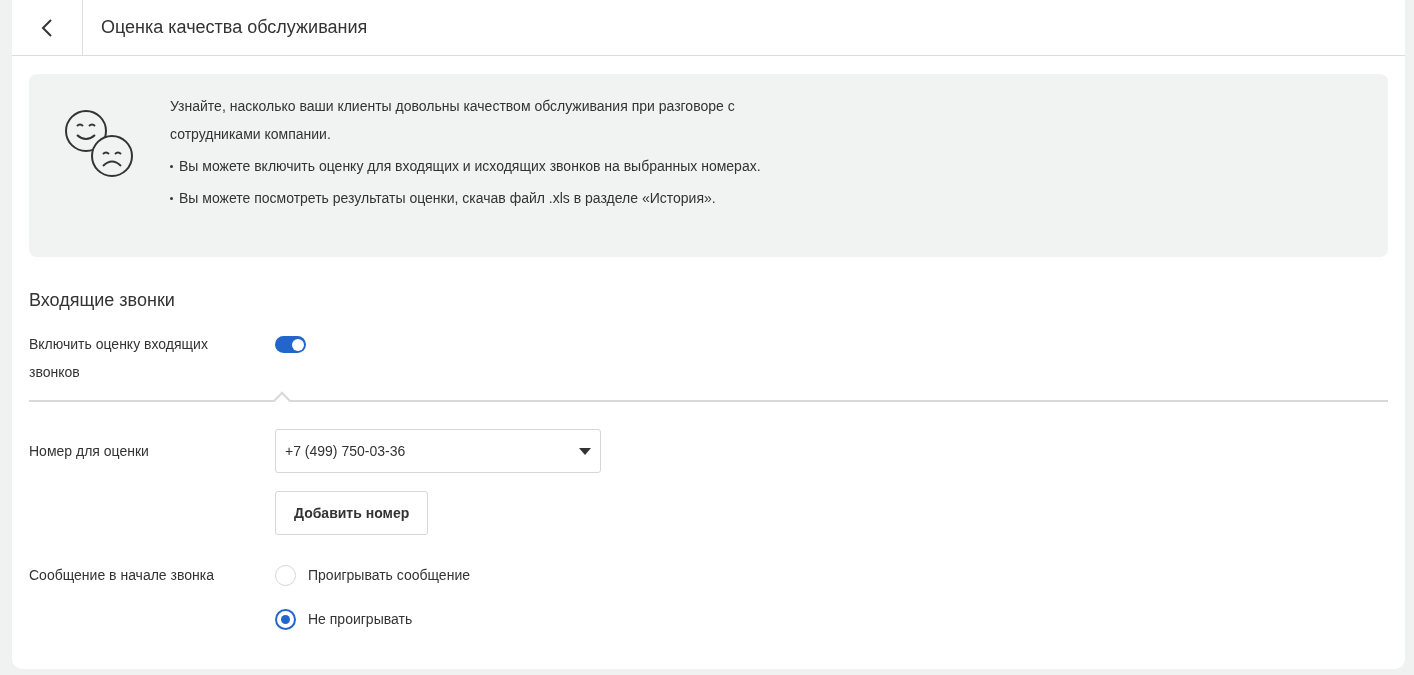 The height and width of the screenshot is (675, 1414). What do you see at coordinates (290, 344) in the screenshot?
I see `toggle-switch` at bounding box center [290, 344].